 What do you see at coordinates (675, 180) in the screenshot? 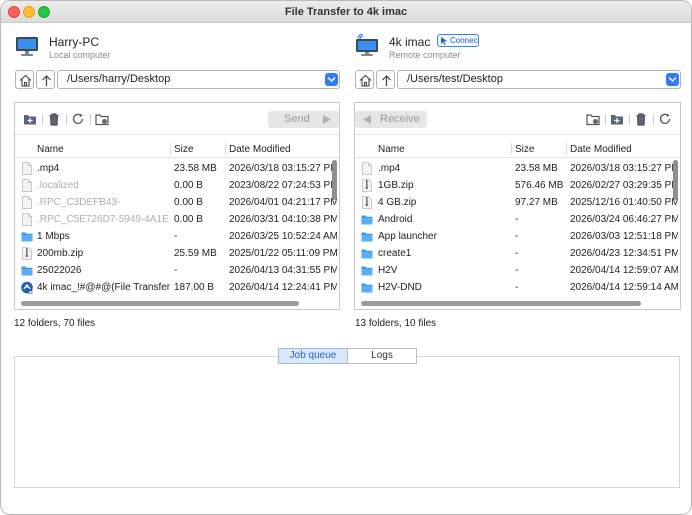
I see `remote-vertical-scrollbar` at bounding box center [675, 180].